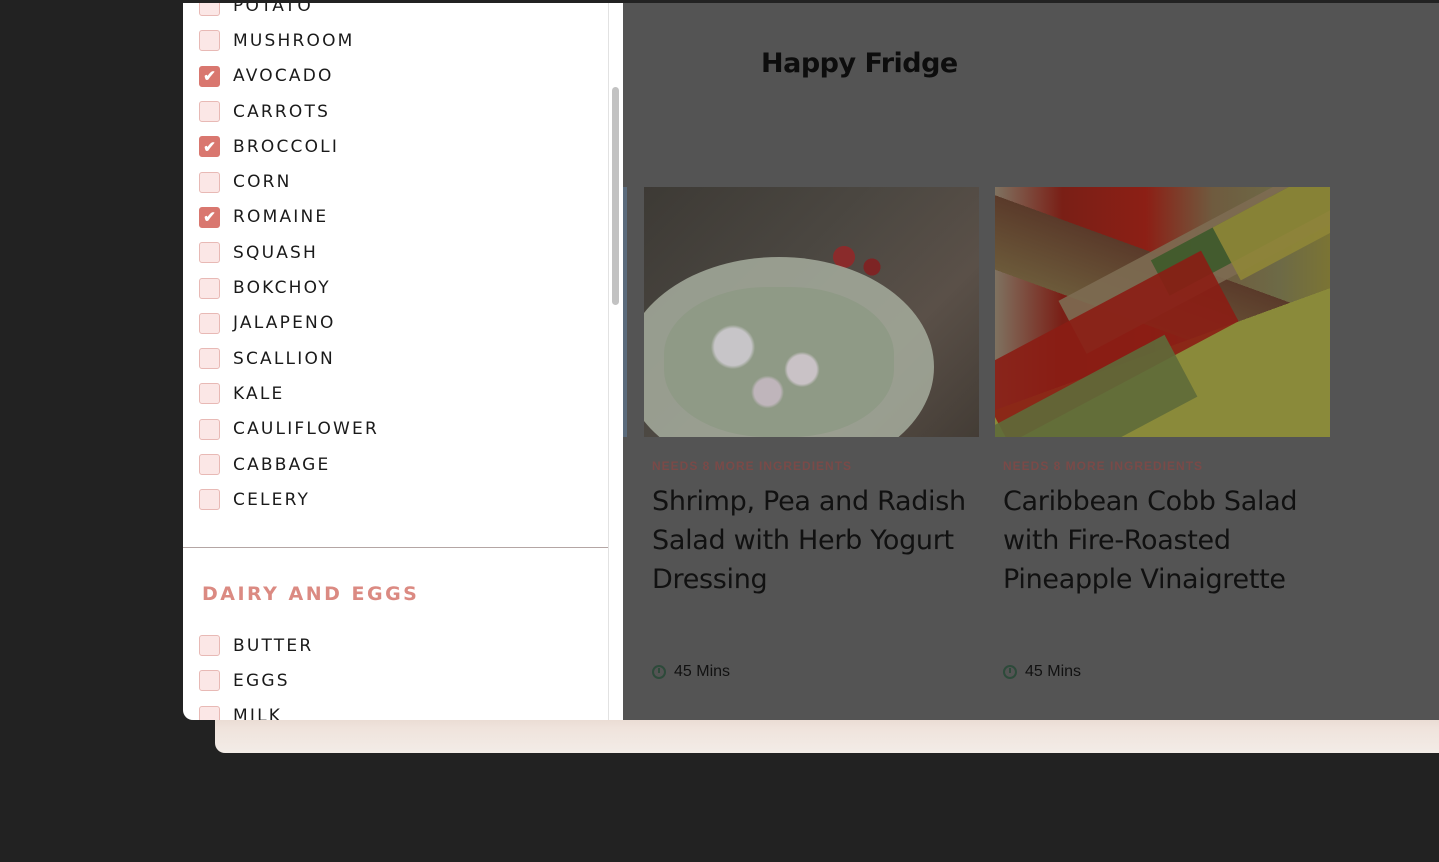 The height and width of the screenshot is (862, 1439). What do you see at coordinates (294, 41) in the screenshot?
I see `ingredient-label: MUSHROOM` at bounding box center [294, 41].